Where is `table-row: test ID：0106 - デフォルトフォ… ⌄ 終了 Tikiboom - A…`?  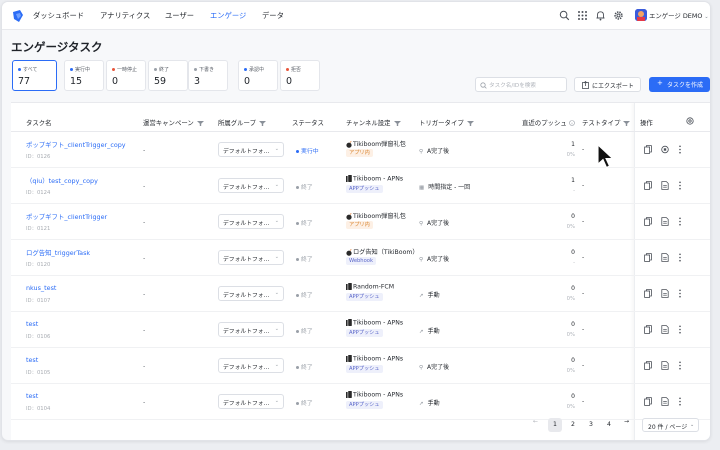 table-row: test ID：0106 - デフォルトフォ… ⌄ 終了 Tikiboom - A… is located at coordinates (360, 330).